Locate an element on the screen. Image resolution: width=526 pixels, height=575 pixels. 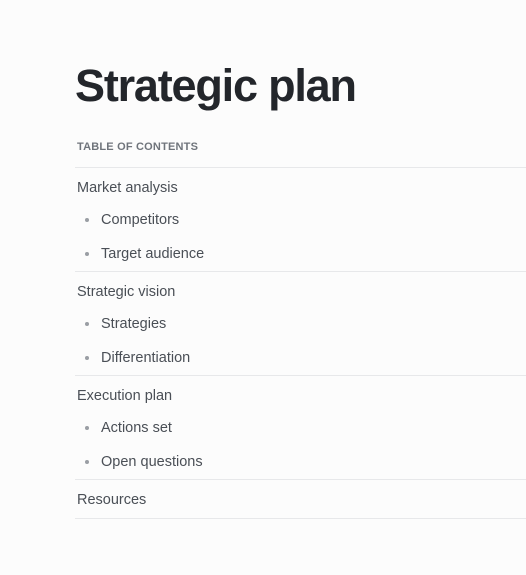
toc-link-competitors: Competitors is located at coordinates (300, 220).